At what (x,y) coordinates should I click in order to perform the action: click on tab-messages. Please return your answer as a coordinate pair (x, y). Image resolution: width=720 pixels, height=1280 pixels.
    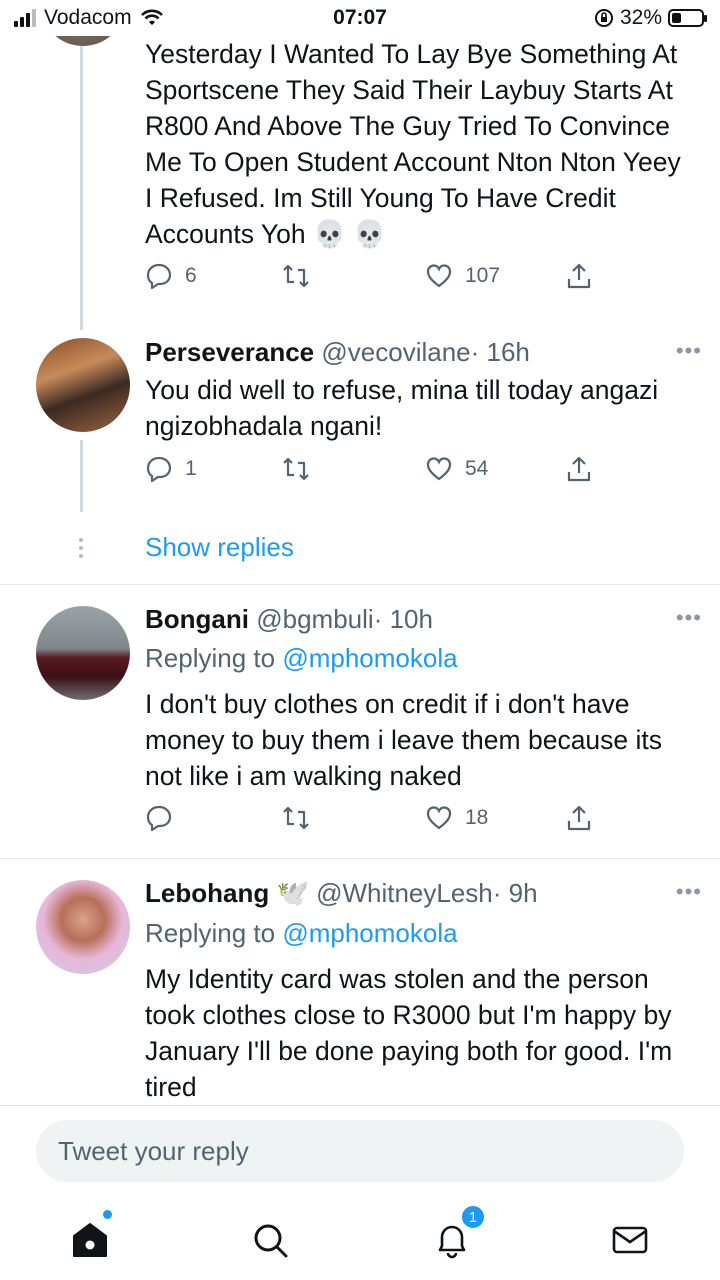
    Looking at the image, I should click on (630, 1240).